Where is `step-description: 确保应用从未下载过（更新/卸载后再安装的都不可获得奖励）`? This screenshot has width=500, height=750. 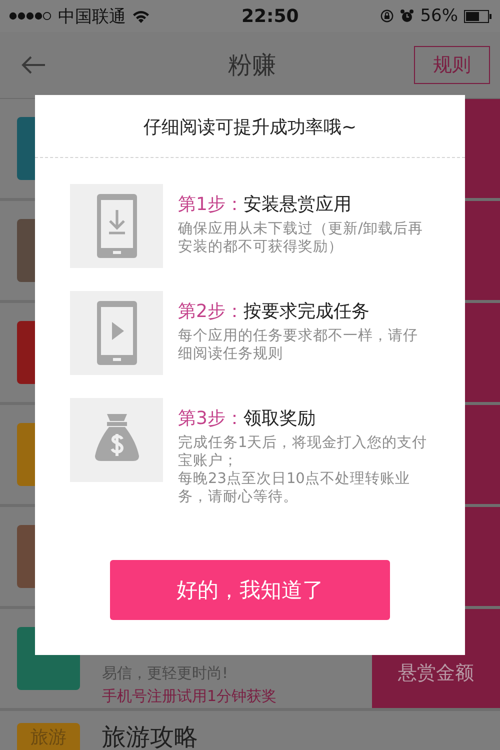
step-description: 确保应用从未下载过（更新/卸载后再安装的都不可获得奖励） is located at coordinates (301, 238).